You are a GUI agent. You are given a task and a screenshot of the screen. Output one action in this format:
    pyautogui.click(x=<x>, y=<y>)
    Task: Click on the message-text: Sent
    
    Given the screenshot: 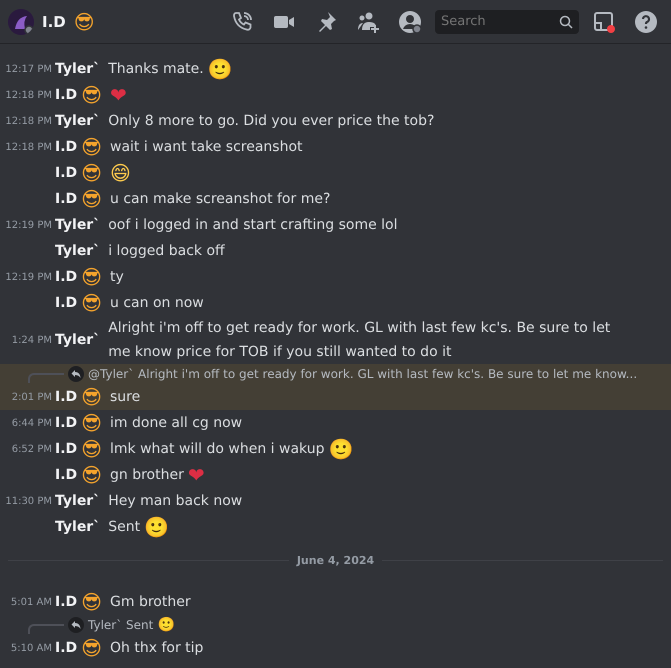 What is the action you would take?
    pyautogui.click(x=124, y=527)
    